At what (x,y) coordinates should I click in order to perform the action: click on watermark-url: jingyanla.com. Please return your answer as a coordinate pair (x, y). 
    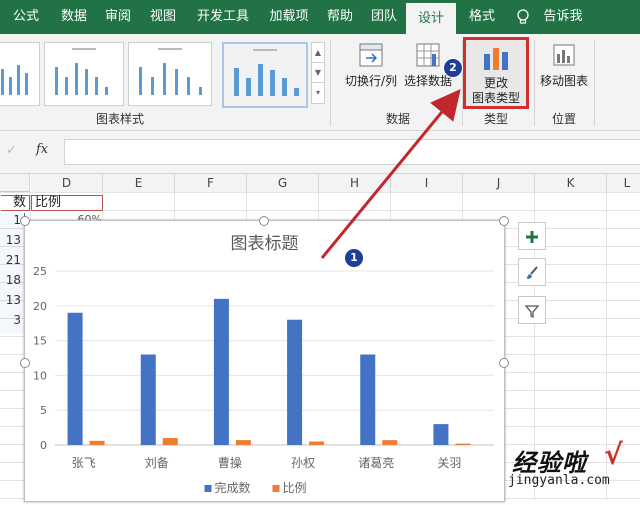
    Looking at the image, I should click on (559, 480).